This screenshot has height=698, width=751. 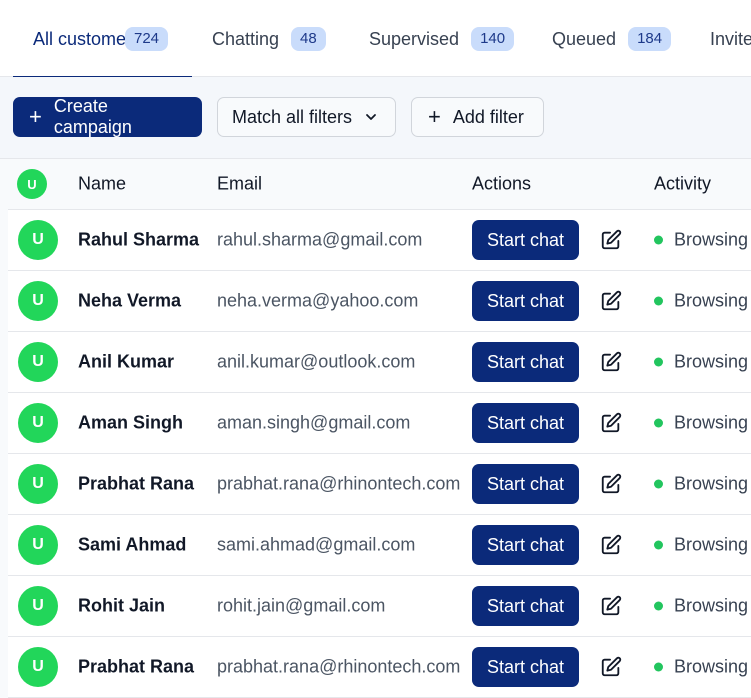 What do you see at coordinates (379, 184) in the screenshot?
I see `table-header: U Name Email Actions Activity` at bounding box center [379, 184].